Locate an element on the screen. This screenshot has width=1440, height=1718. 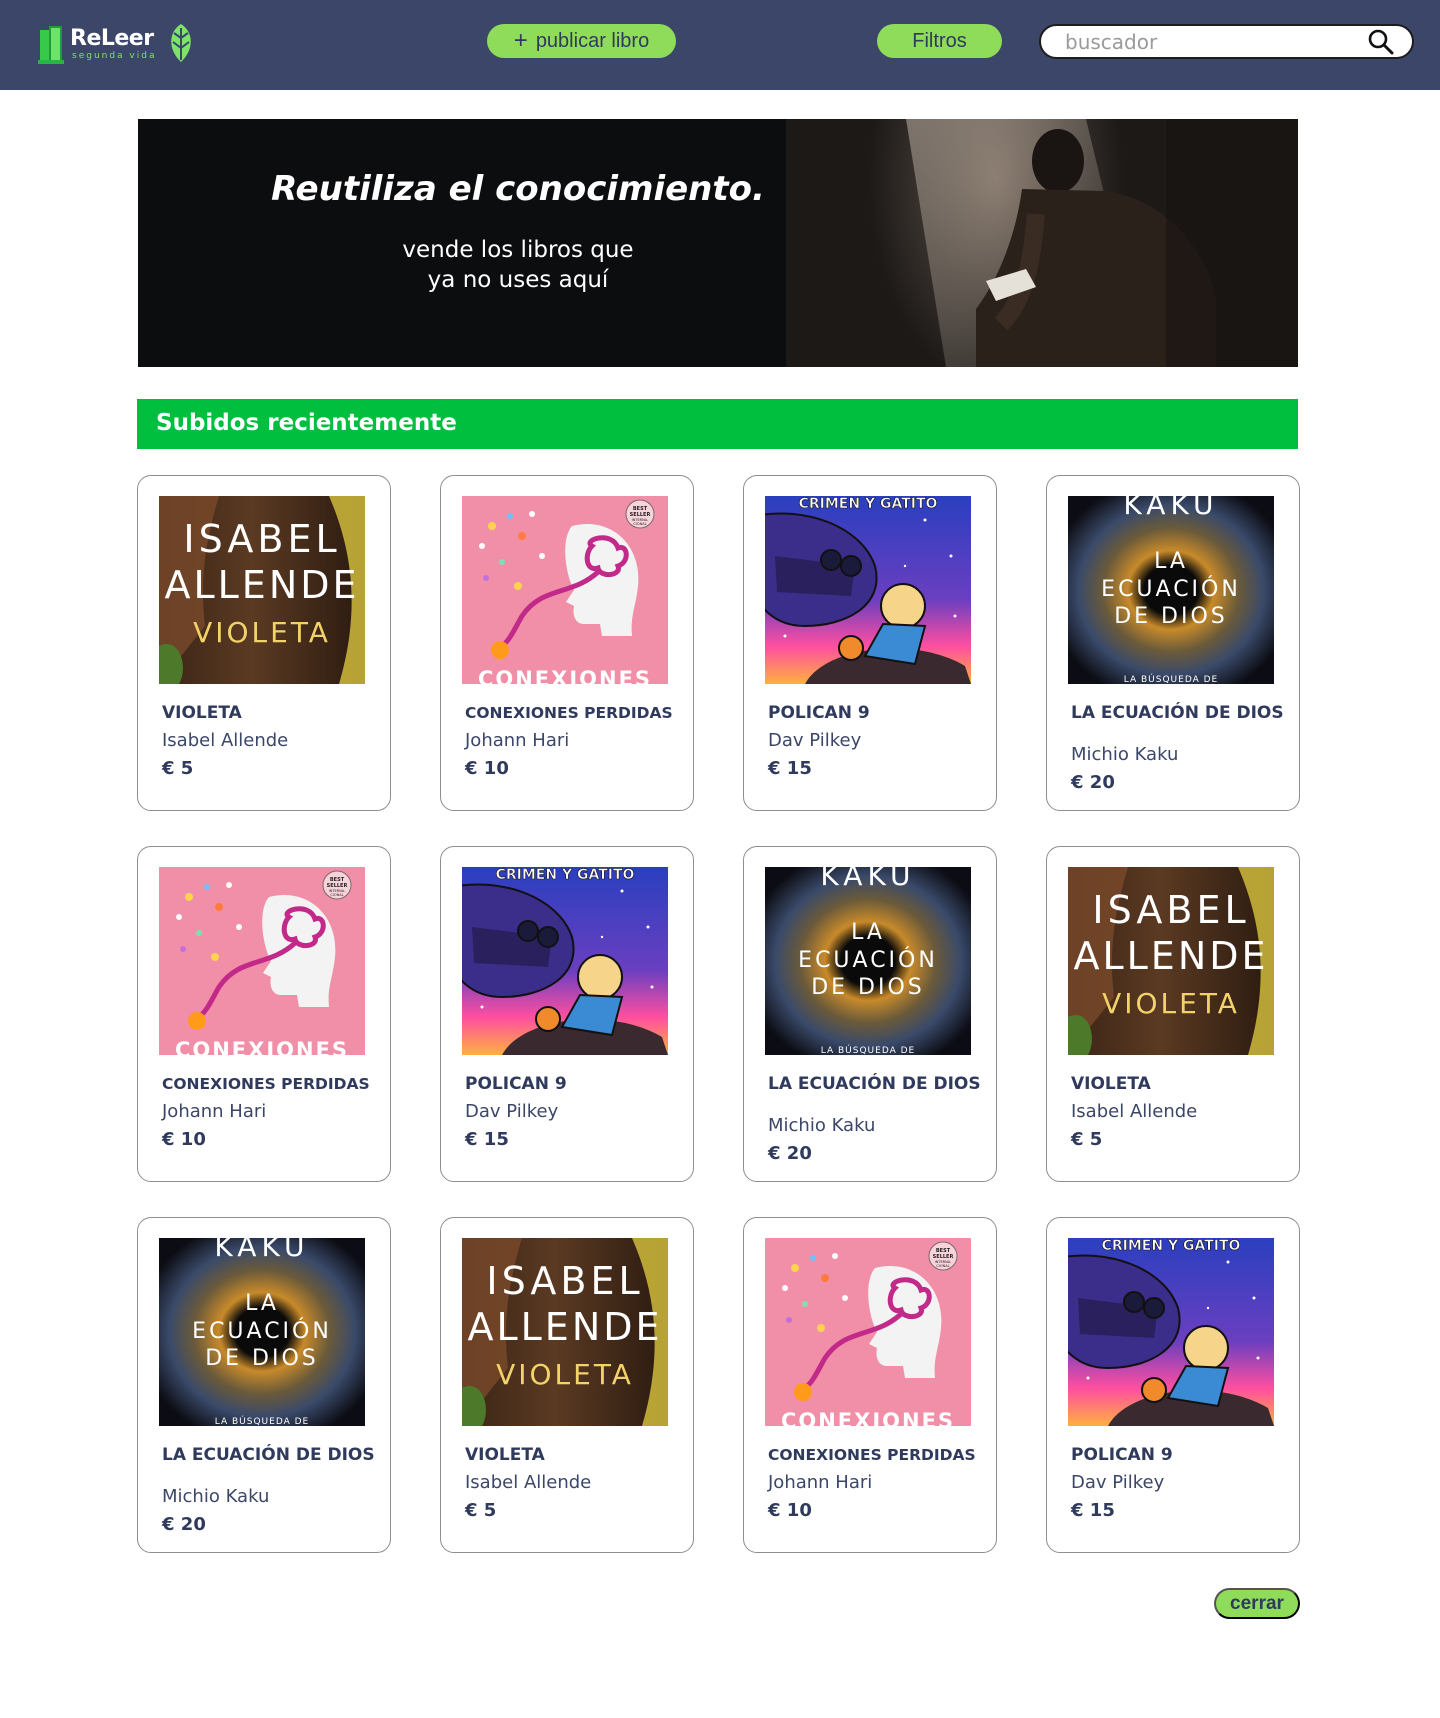
hero-subtitle: vende los libros que ya no uses aquí is located at coordinates (518, 265).